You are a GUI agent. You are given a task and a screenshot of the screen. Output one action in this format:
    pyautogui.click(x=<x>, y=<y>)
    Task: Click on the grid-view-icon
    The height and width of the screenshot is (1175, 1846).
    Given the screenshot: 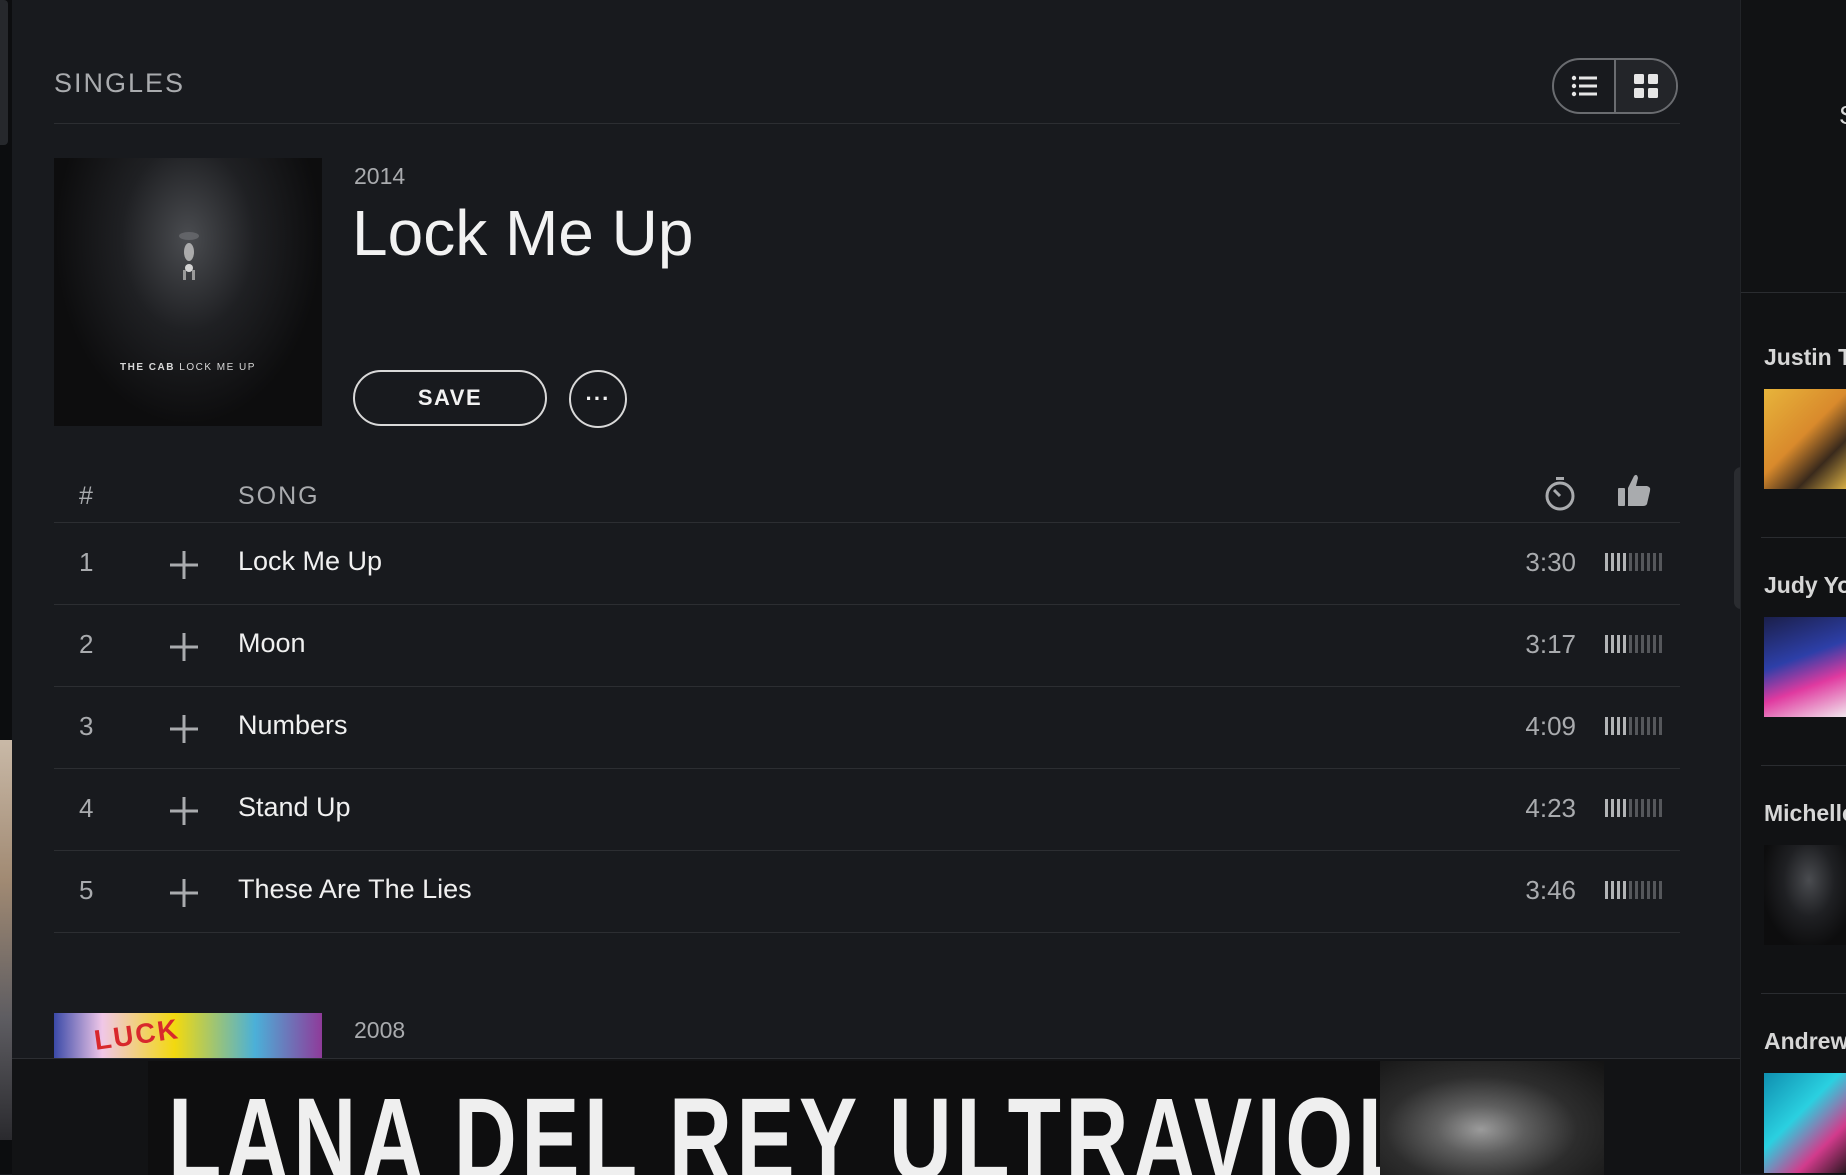 What is the action you would take?
    pyautogui.click(x=1646, y=86)
    